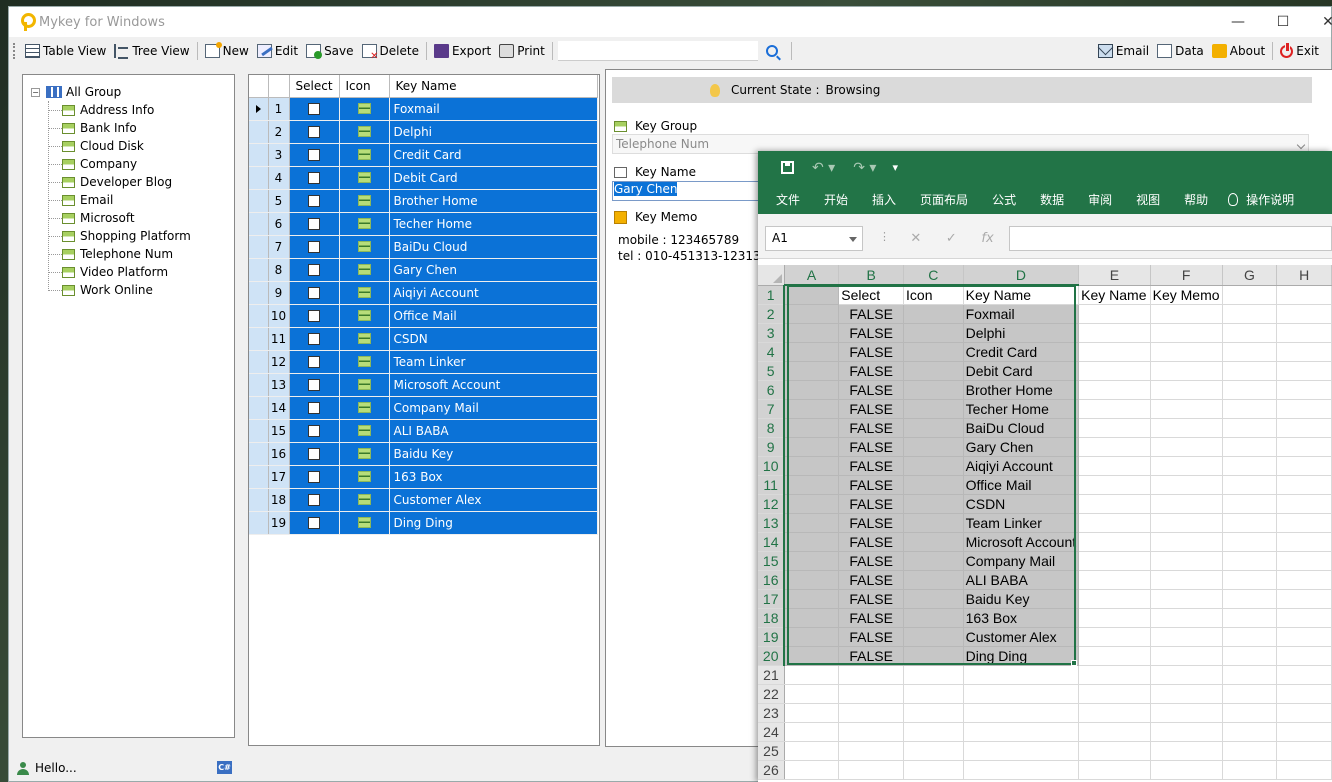 The image size is (1332, 782). What do you see at coordinates (1021, 561) in the screenshot?
I see `sheet-cell: Company Mail` at bounding box center [1021, 561].